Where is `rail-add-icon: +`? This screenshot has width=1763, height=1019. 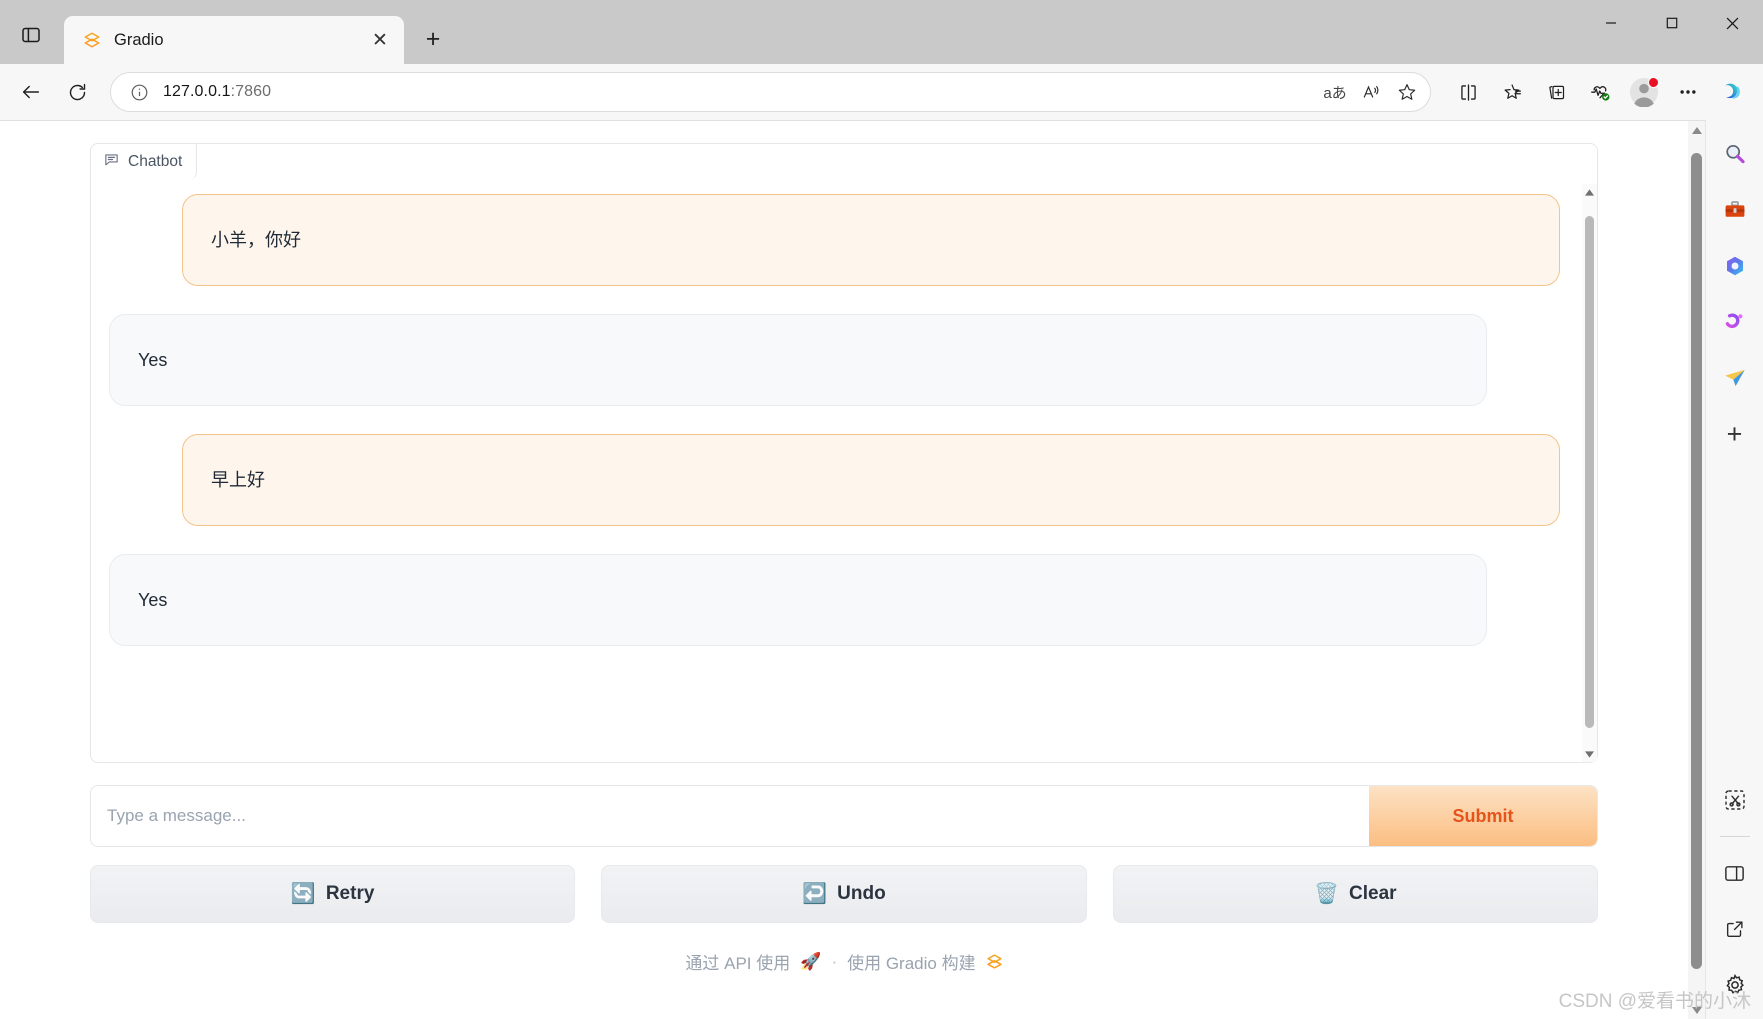
rail-add-icon: + is located at coordinates (1735, 434).